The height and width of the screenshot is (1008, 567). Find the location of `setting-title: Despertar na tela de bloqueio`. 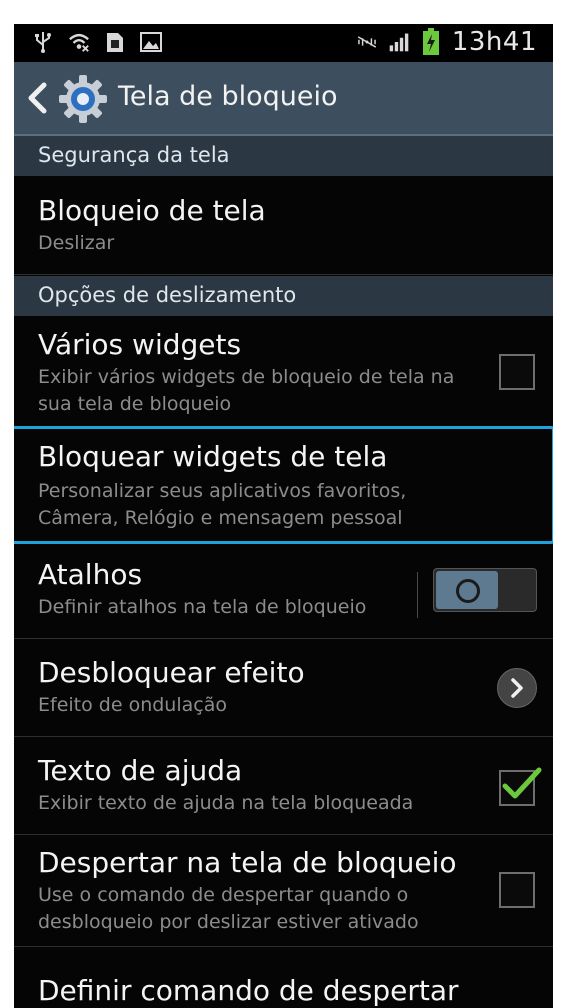

setting-title: Despertar na tela de bloqueio is located at coordinates (247, 862).